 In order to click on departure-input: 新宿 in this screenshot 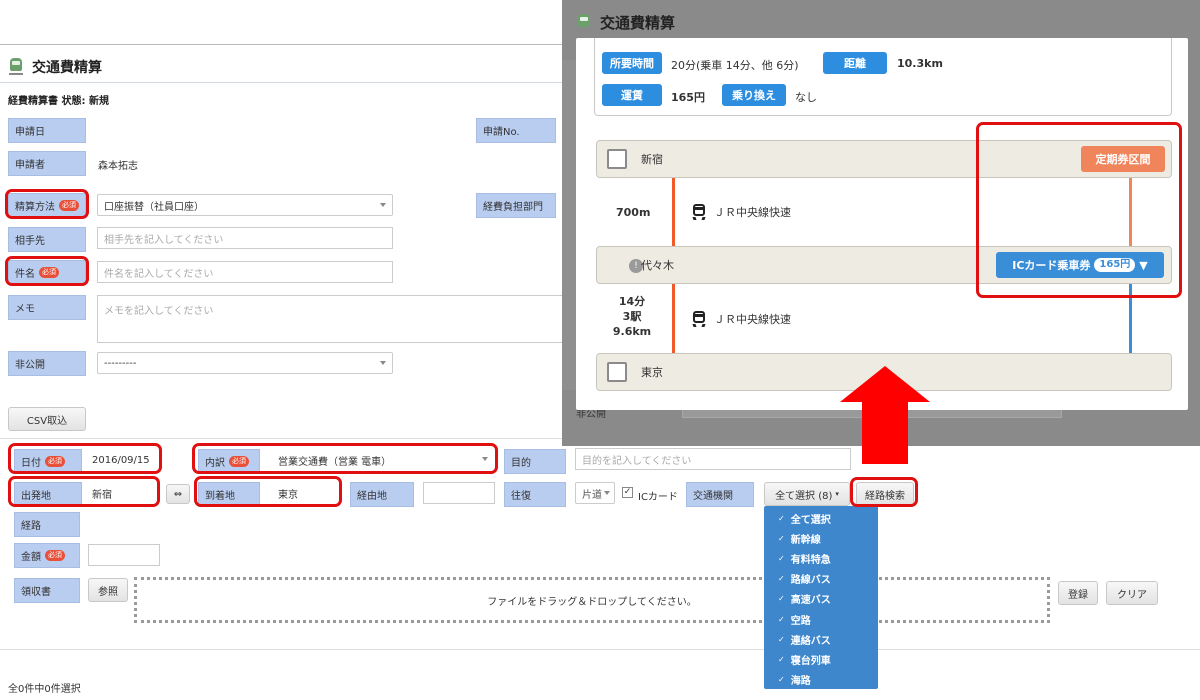, I will do `click(121, 493)`.